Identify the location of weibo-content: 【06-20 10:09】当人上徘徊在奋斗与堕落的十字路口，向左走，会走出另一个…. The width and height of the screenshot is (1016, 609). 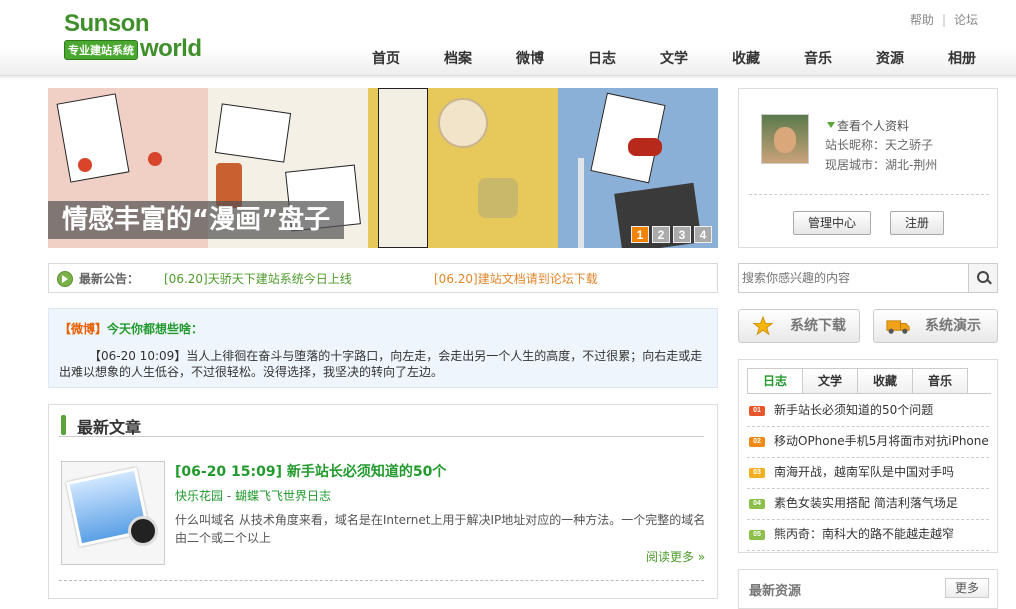
(381, 364).